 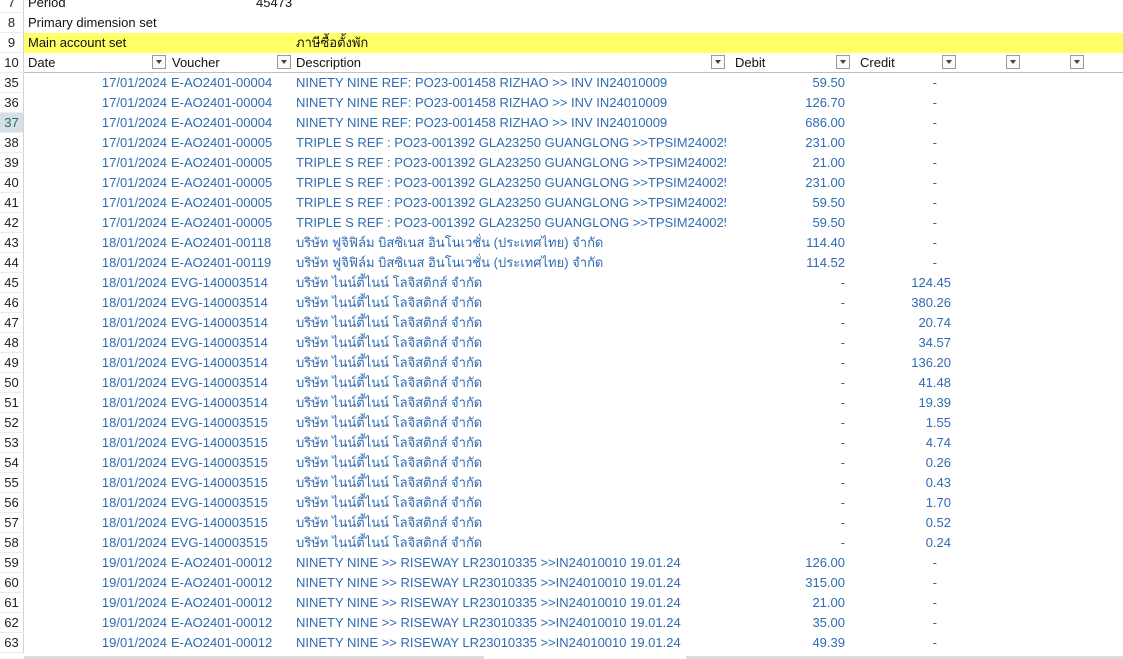 I want to click on row-number: 59, so click(x=12, y=563).